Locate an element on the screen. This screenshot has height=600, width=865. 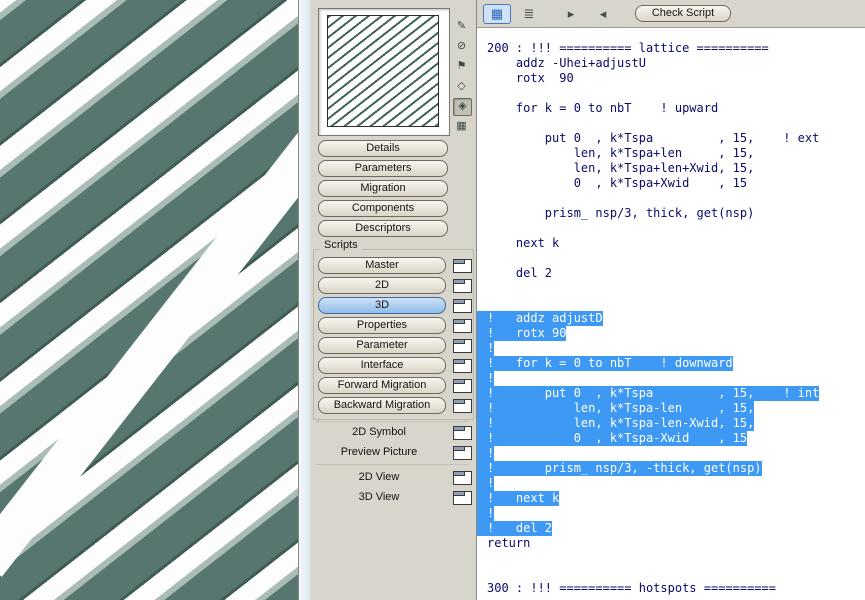
code-line: ! rotx 90 is located at coordinates (671, 333).